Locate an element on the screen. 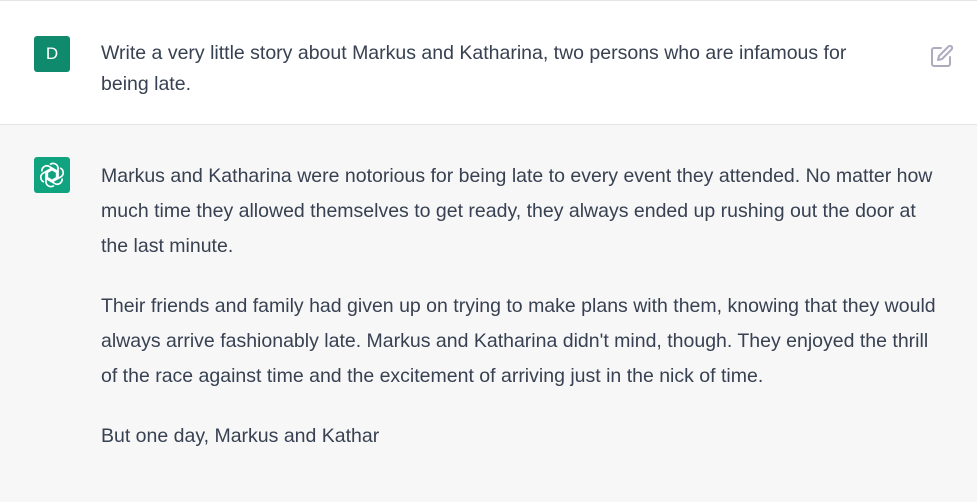  answer-paragraph: But one day, Markus and Kathar is located at coordinates (240, 436).